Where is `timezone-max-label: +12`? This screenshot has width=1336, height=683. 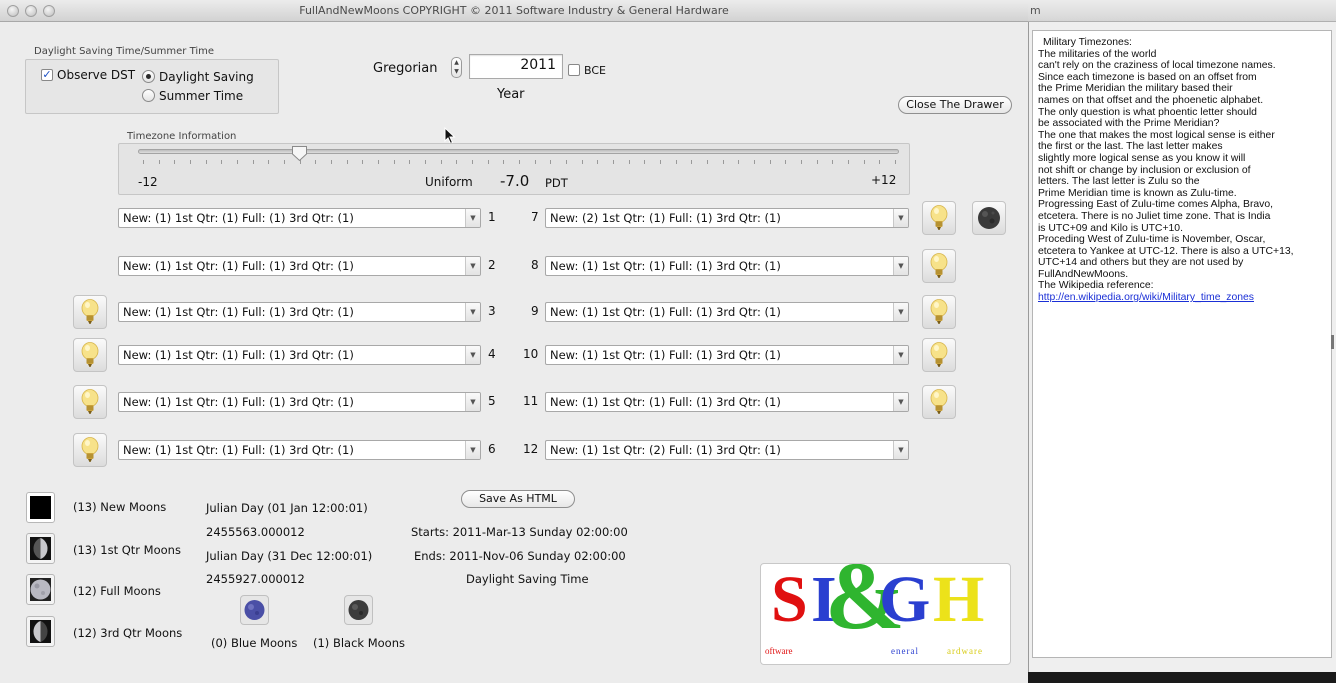 timezone-max-label: +12 is located at coordinates (884, 180).